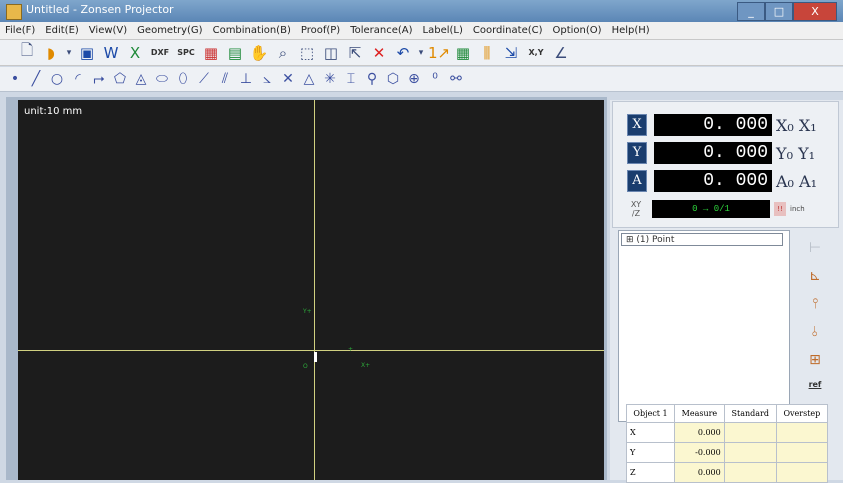  Describe the element at coordinates (108, 30) in the screenshot. I see `menu-view: View(V)` at that location.